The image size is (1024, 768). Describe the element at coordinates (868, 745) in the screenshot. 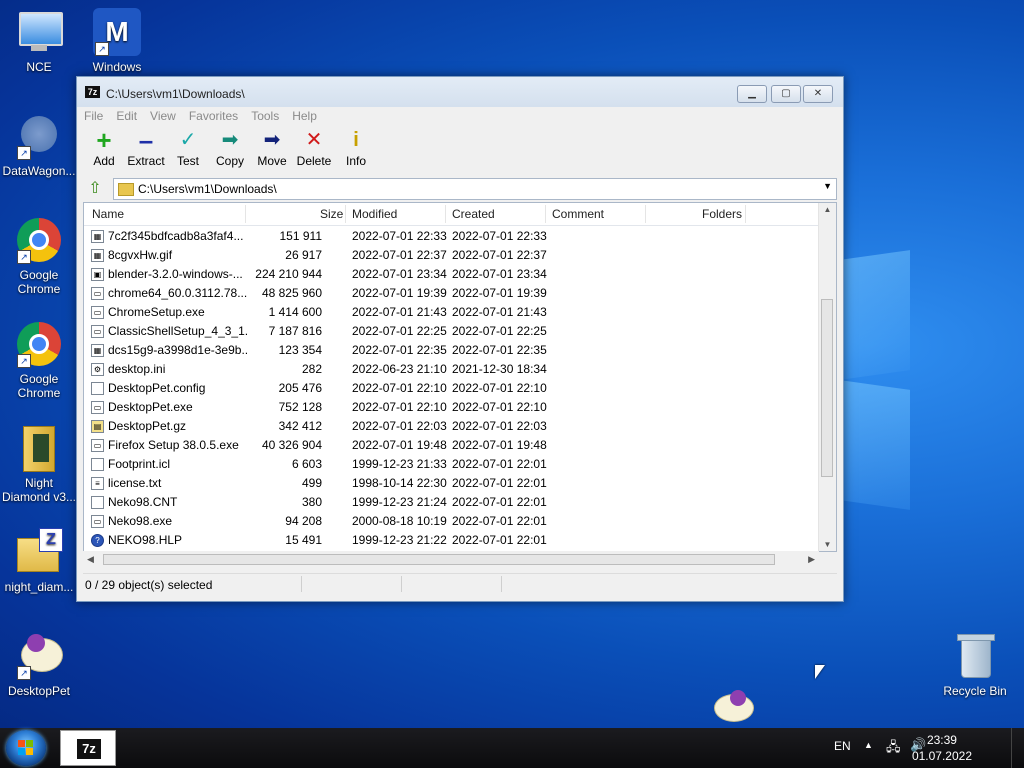

I see `chevron-up-icon: ▲` at that location.